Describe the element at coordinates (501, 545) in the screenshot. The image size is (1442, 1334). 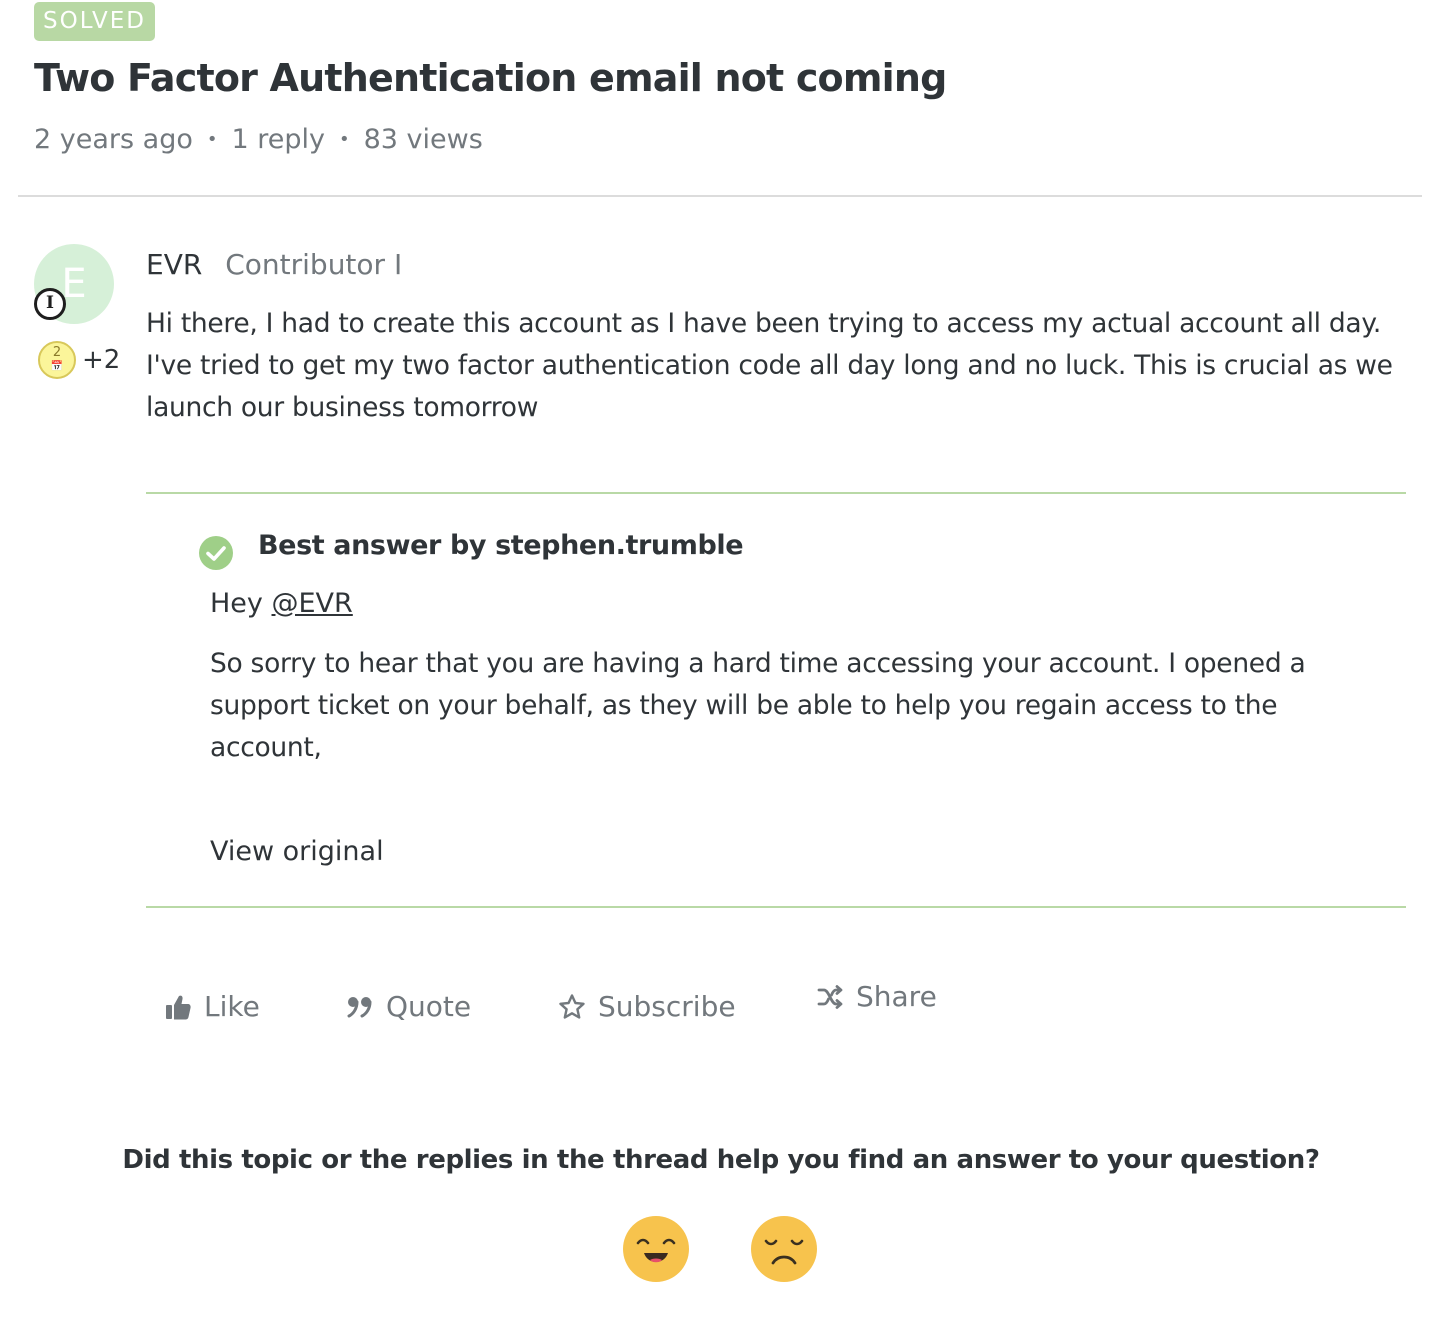
I see `best-answer-heading: Best answer by stephen.trumble` at that location.